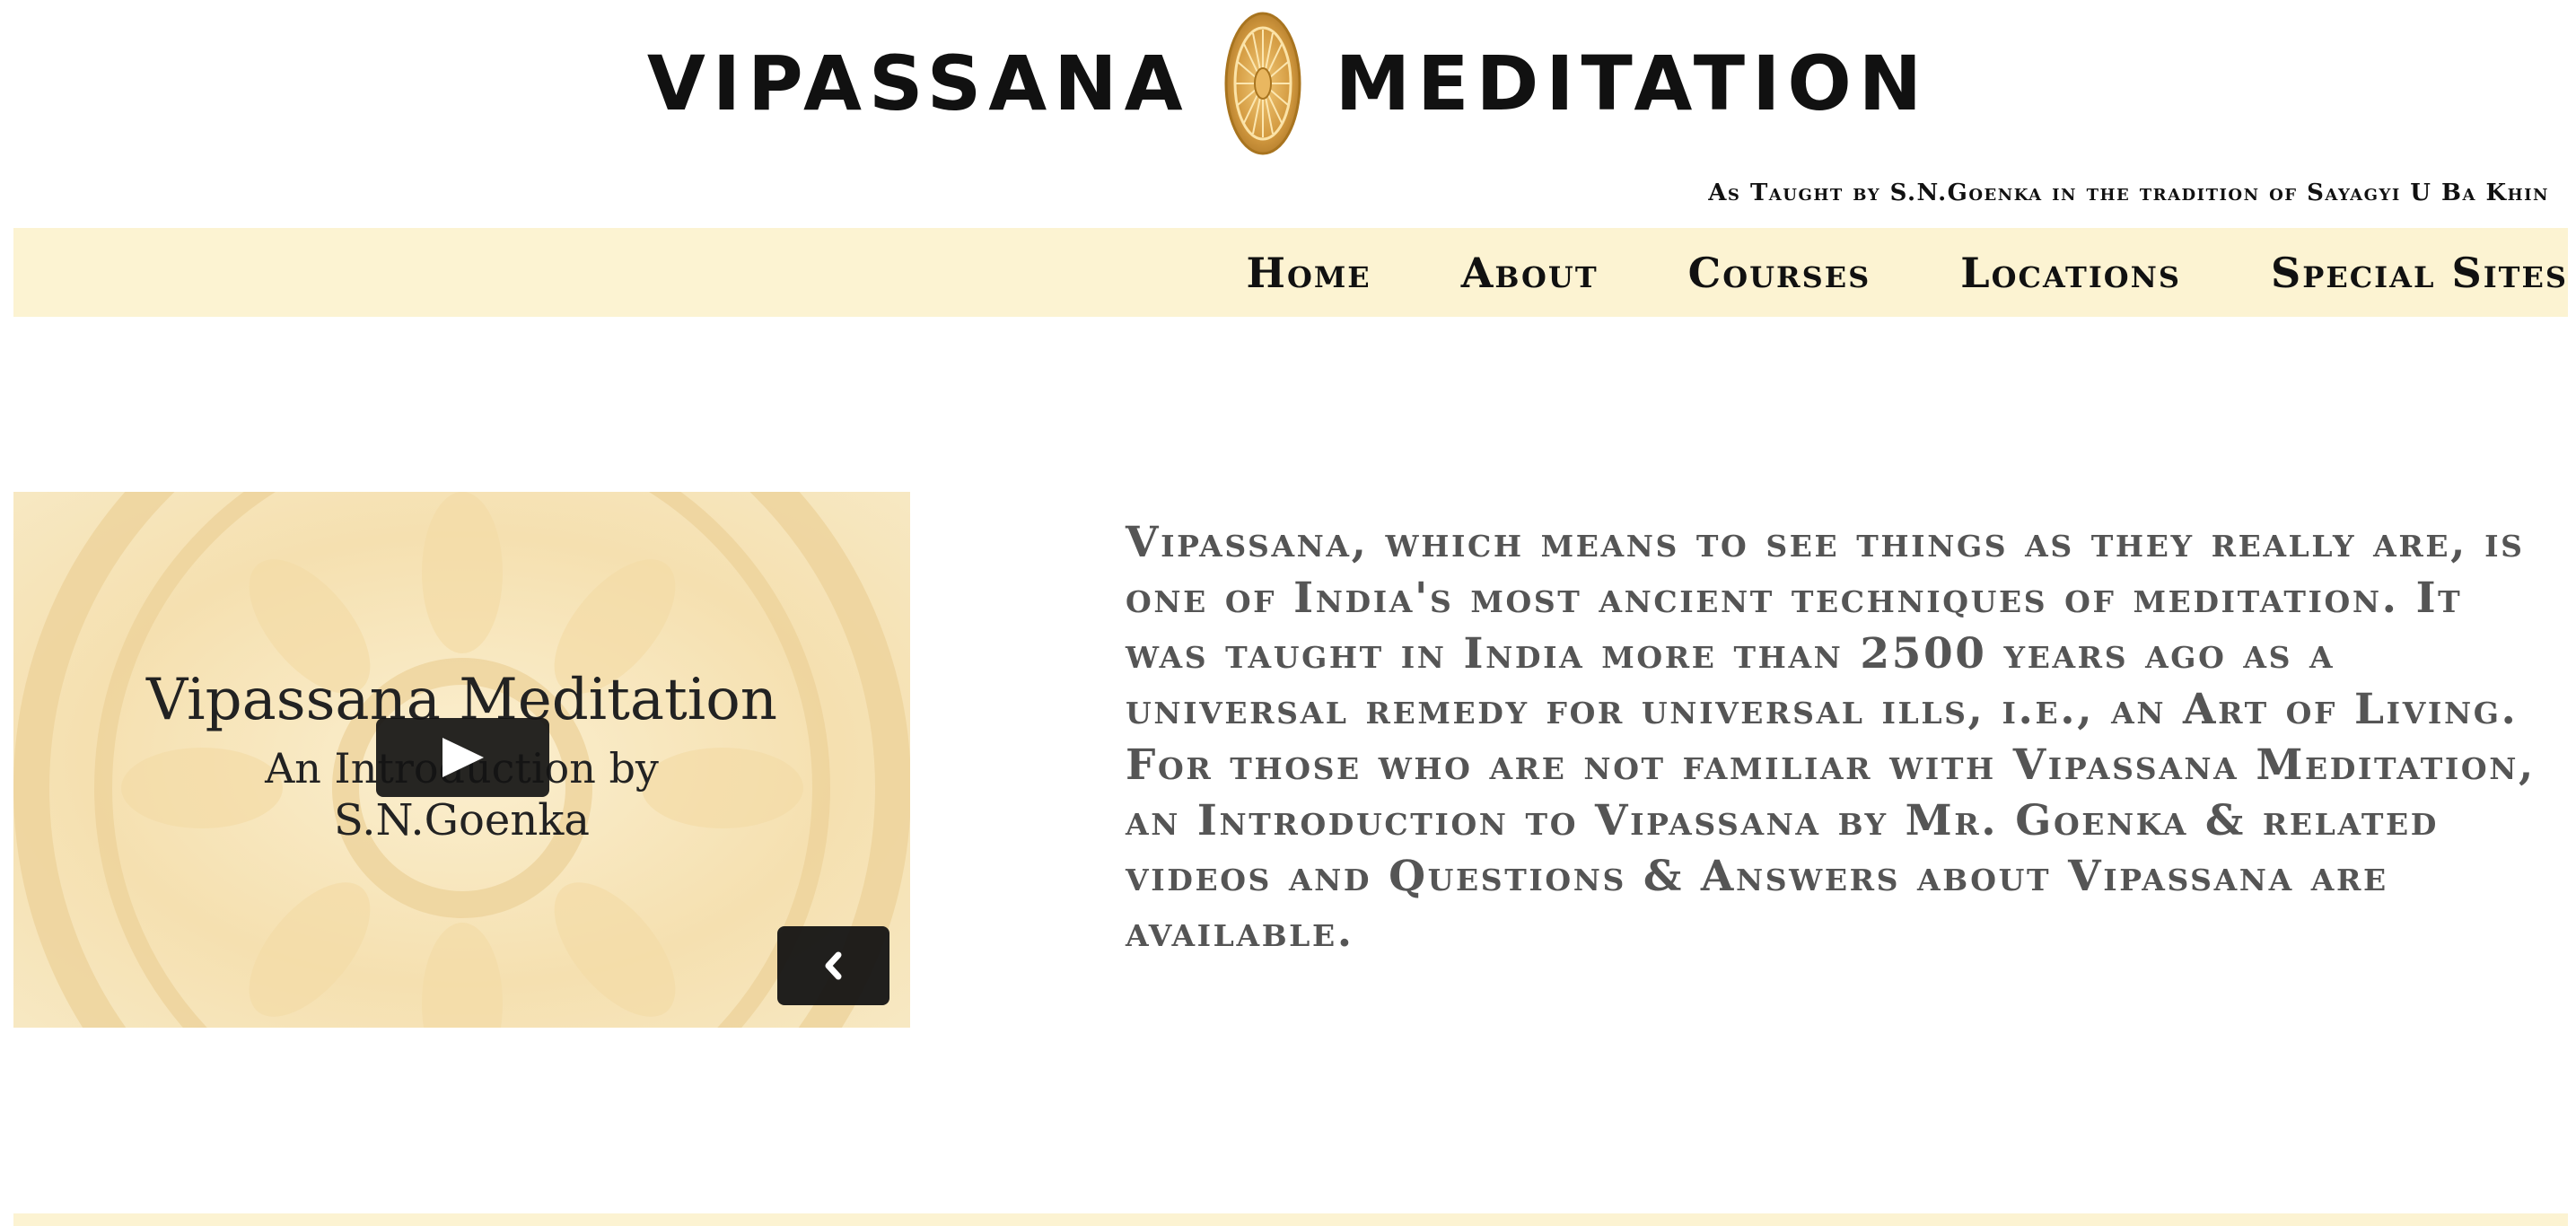 The height and width of the screenshot is (1226, 2576). Describe the element at coordinates (1779, 273) in the screenshot. I see `nav-item-courses: Courses` at that location.